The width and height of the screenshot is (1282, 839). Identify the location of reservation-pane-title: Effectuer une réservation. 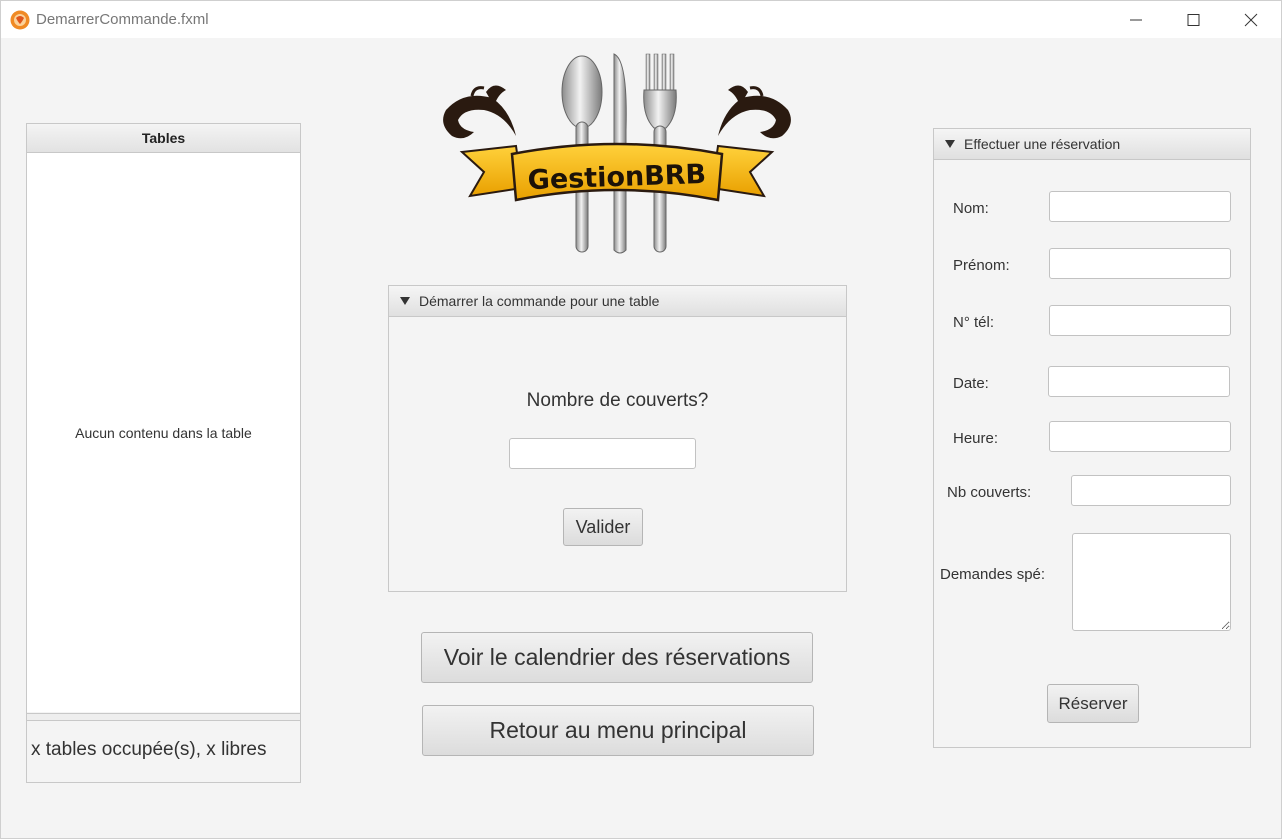
(1042, 144).